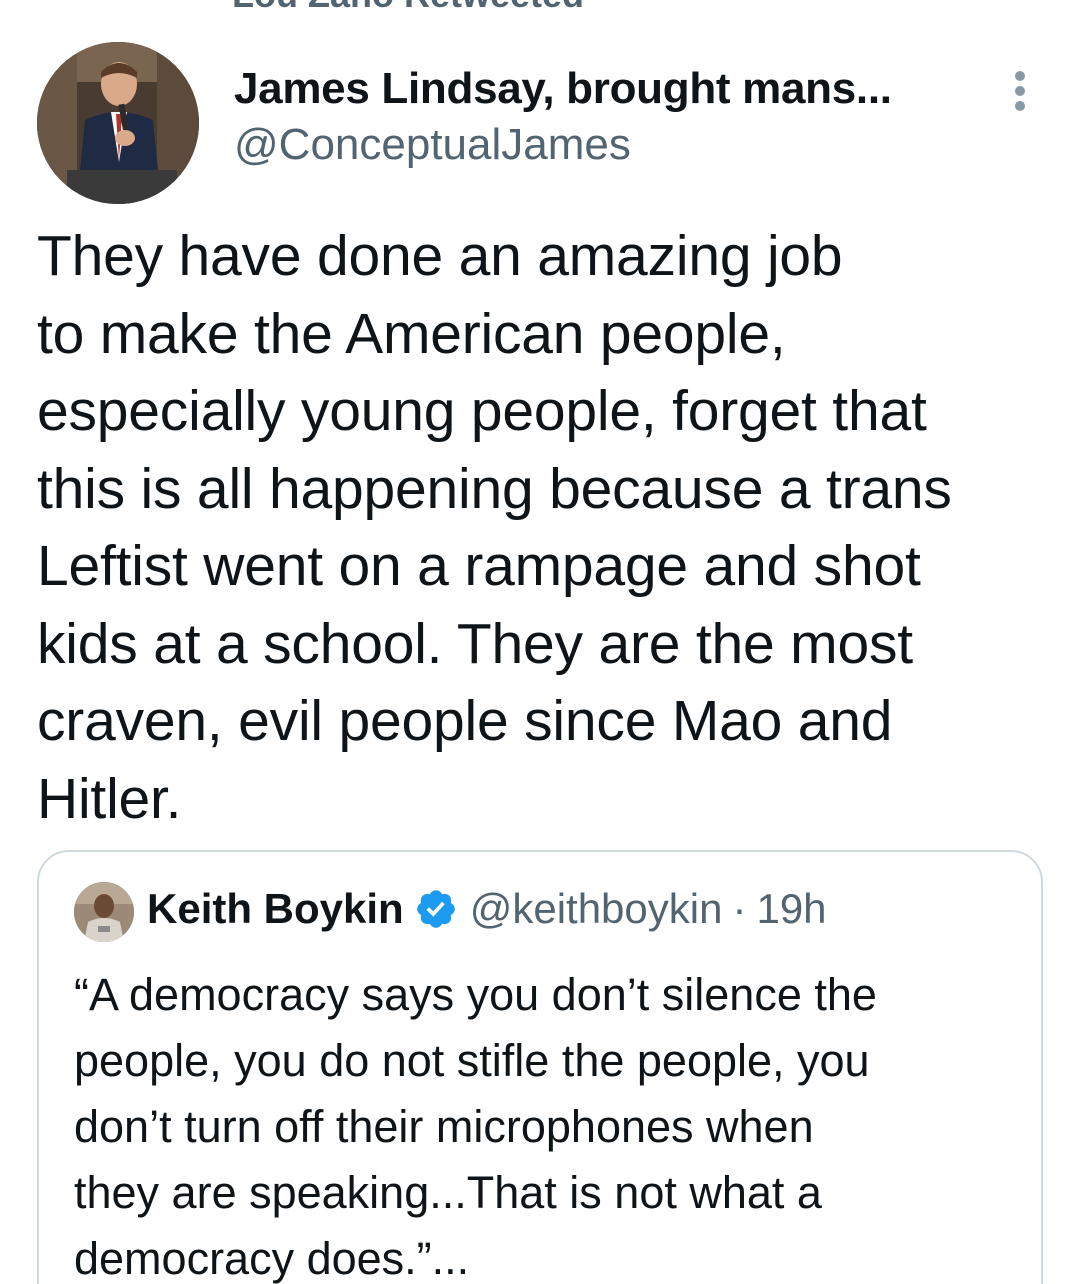  I want to click on retweet-context-label: Lou Zano Retweeted, so click(408, 8).